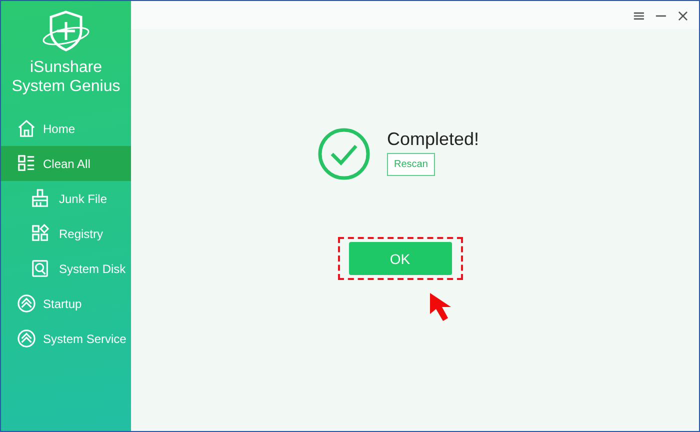 This screenshot has width=700, height=432. I want to click on sidebar-item: Home, so click(66, 128).